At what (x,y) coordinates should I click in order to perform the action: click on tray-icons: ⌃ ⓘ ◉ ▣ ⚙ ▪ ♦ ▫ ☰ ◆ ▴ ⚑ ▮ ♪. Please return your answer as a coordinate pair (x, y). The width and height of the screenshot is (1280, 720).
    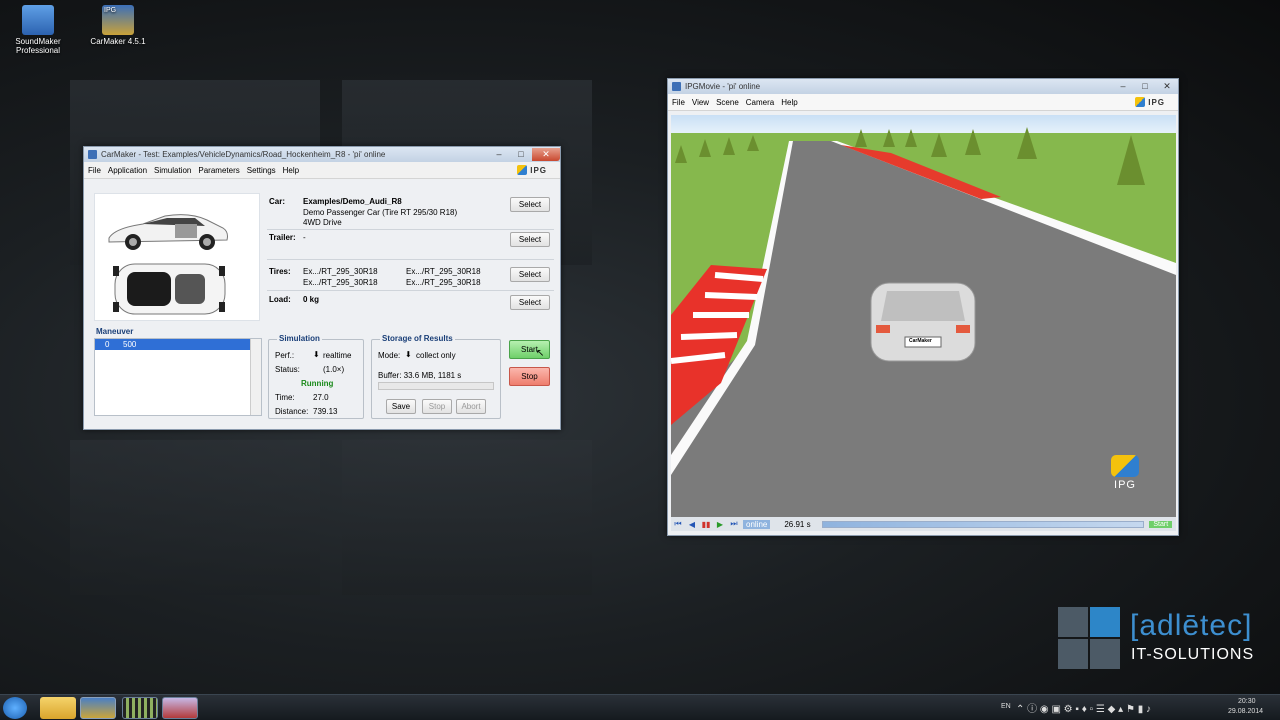
    Looking at the image, I should click on (1083, 707).